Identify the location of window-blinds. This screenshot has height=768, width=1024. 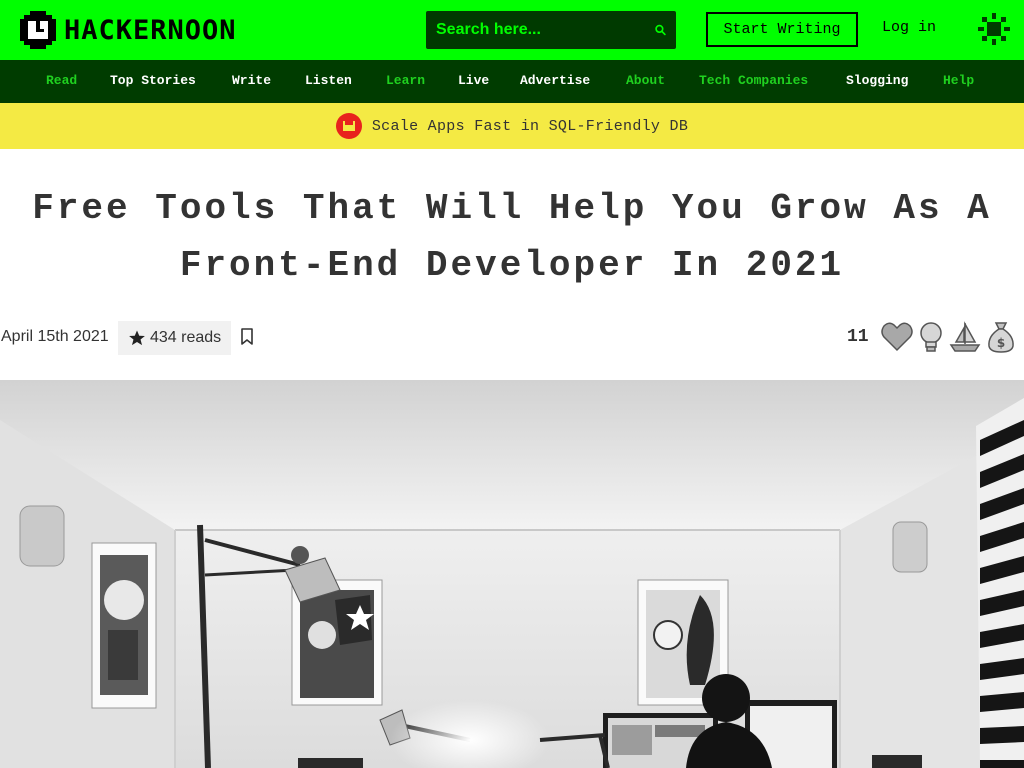
(1000, 583).